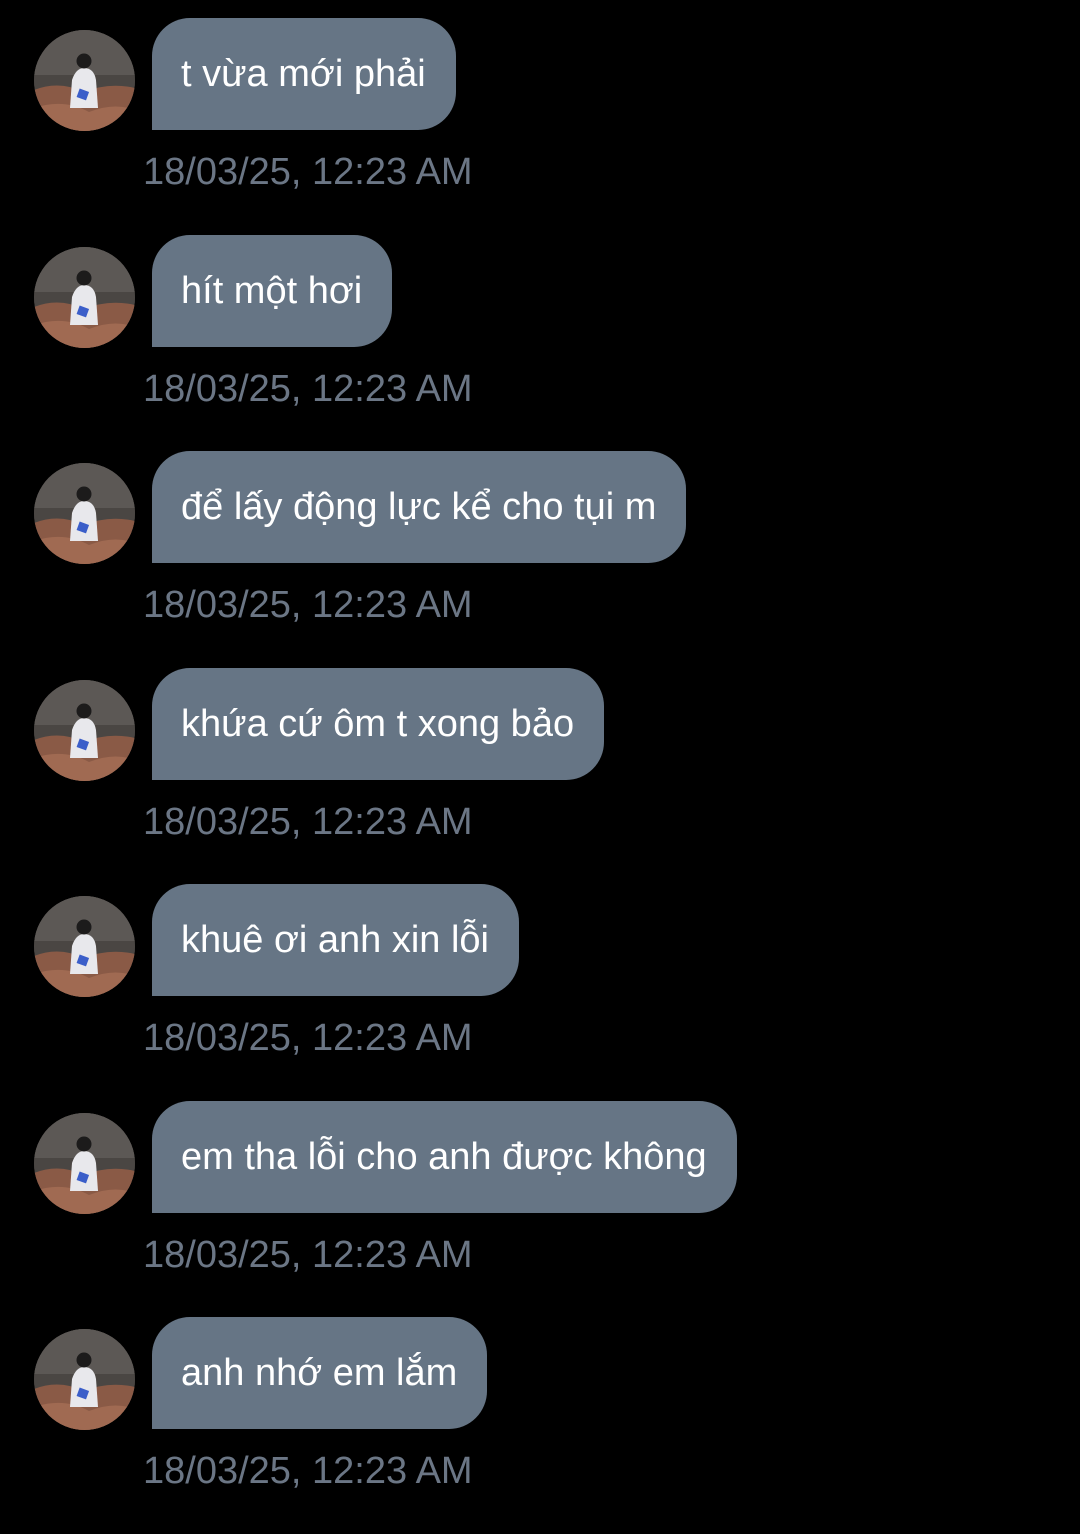  Describe the element at coordinates (304, 74) in the screenshot. I see `message-bubble: t vừa mới phải` at that location.